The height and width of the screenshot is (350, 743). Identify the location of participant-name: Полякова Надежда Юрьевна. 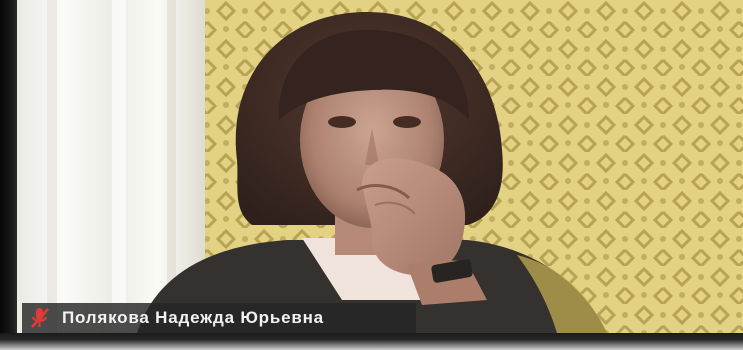
(193, 317).